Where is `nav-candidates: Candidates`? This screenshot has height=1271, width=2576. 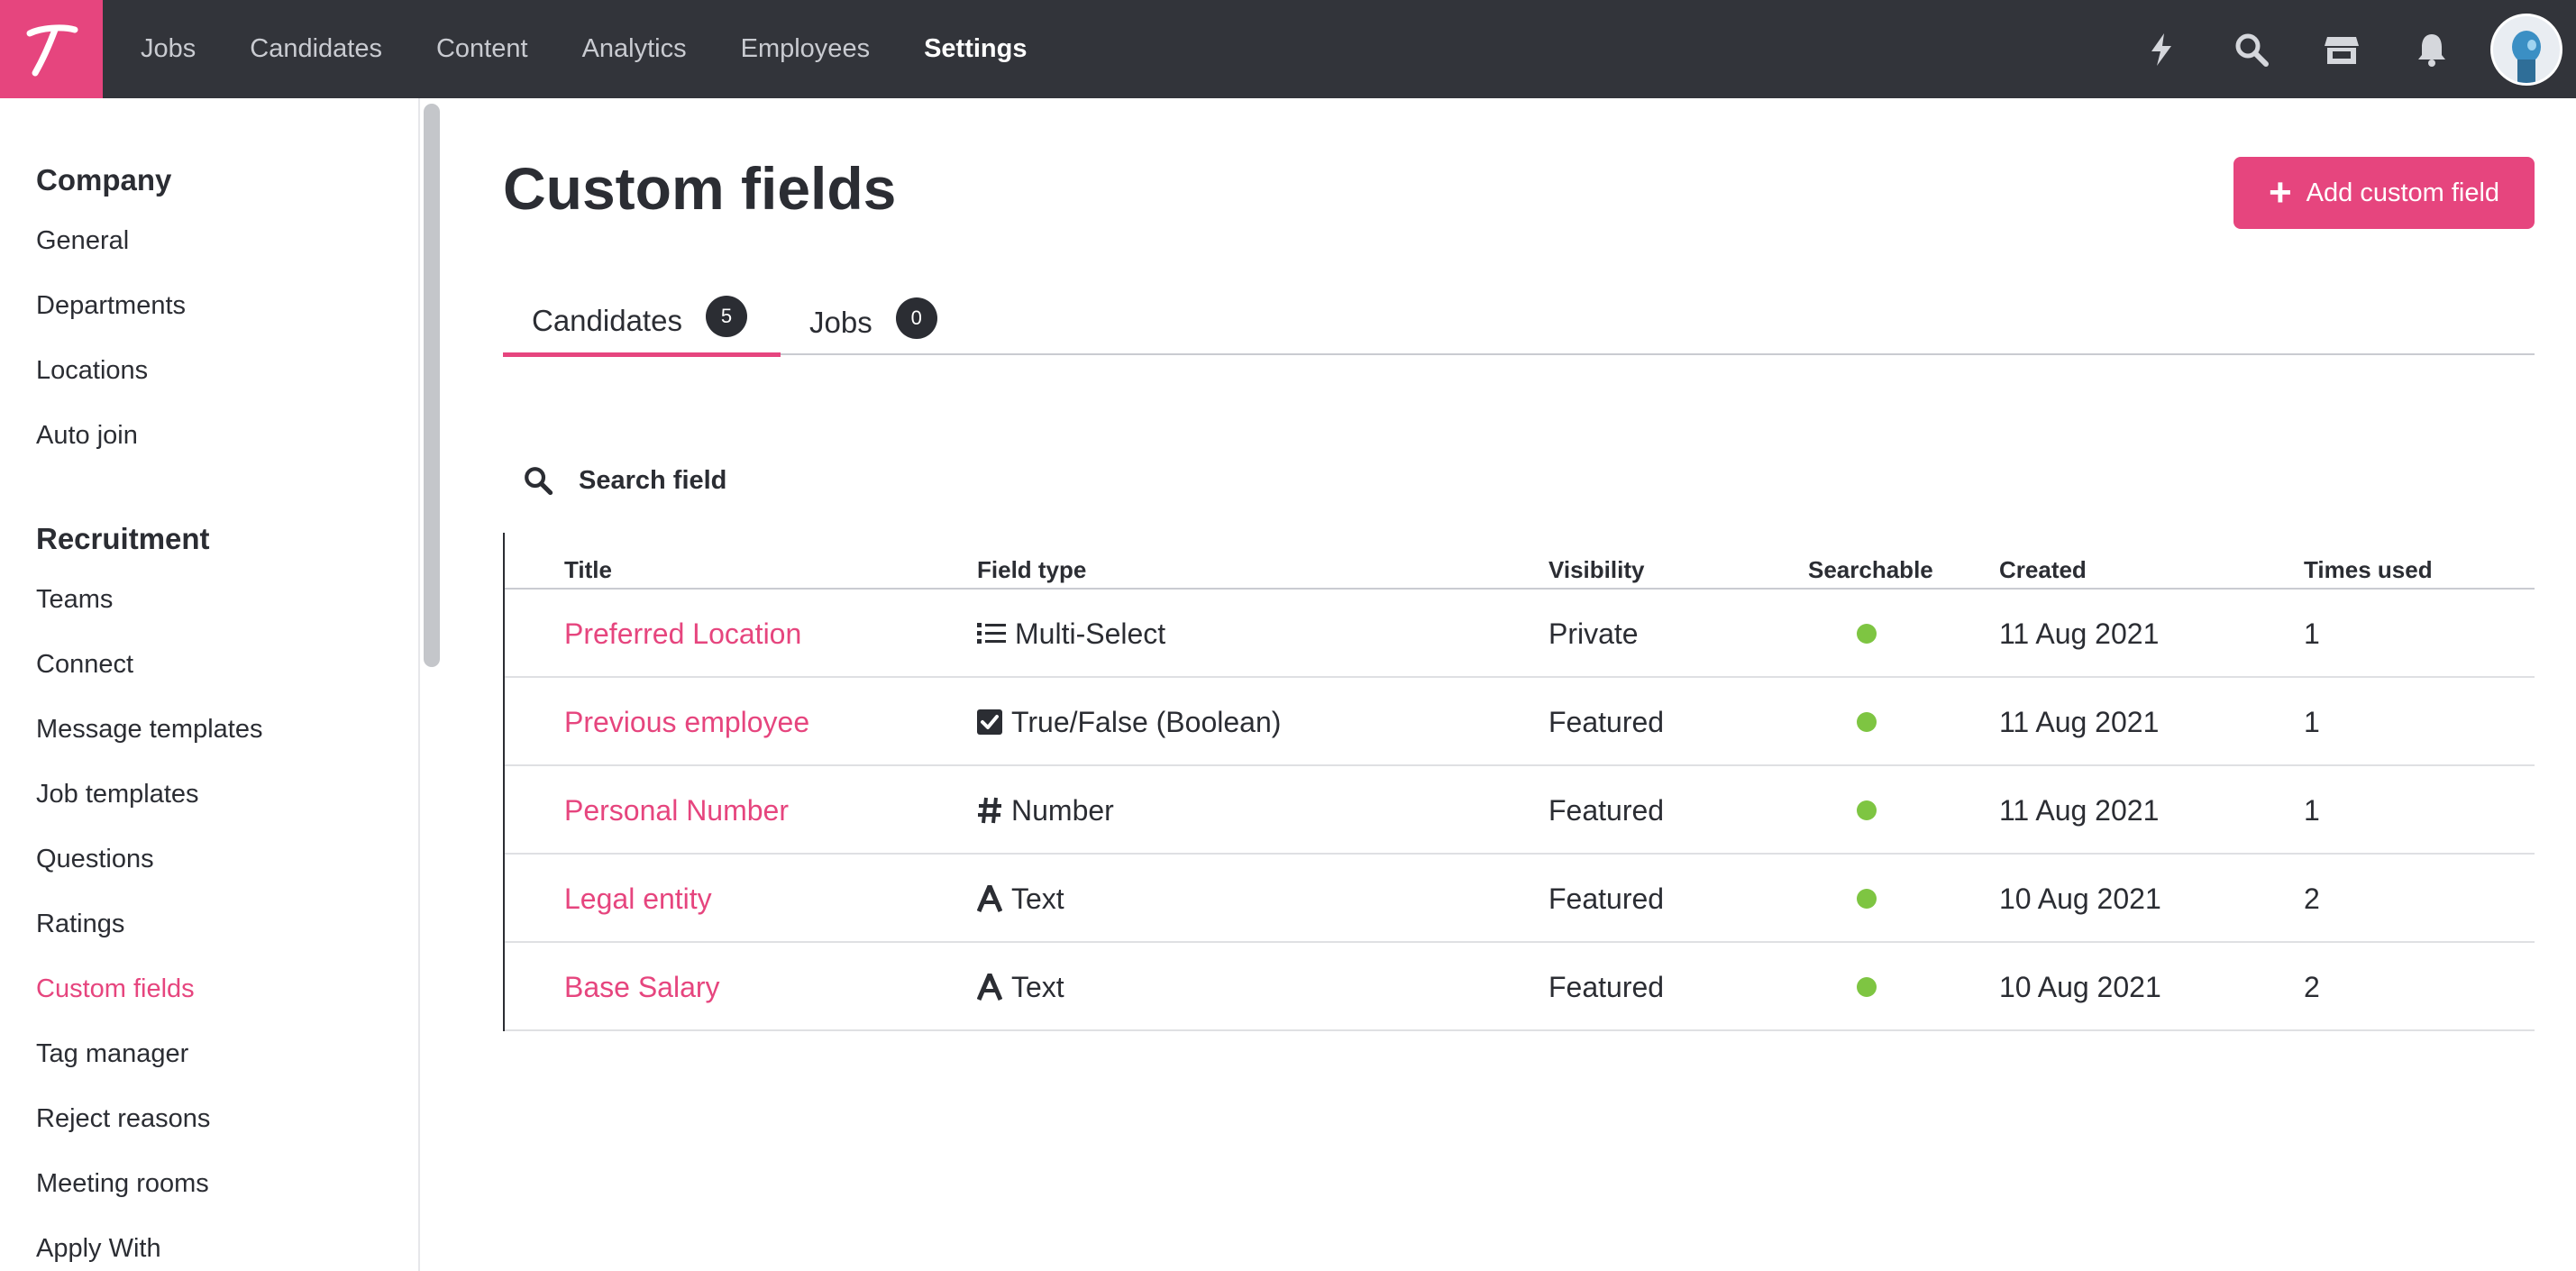
nav-candidates: Candidates is located at coordinates (316, 49).